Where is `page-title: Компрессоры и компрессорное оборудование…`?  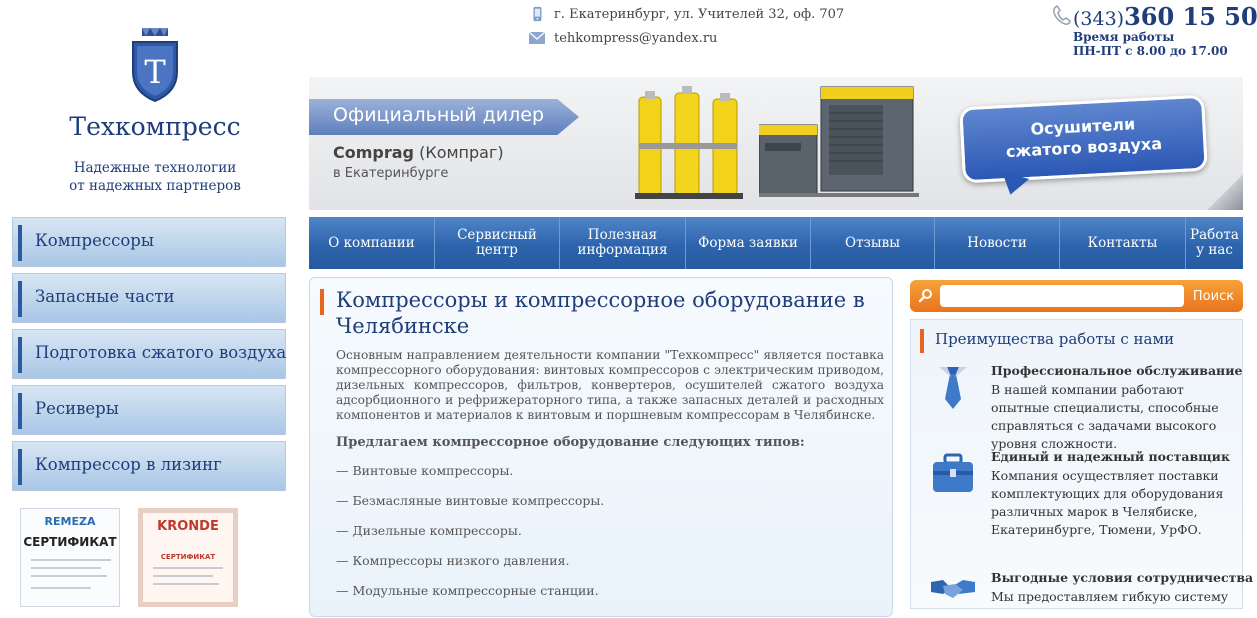 page-title: Компрессоры и компрессорное оборудование… is located at coordinates (600, 313).